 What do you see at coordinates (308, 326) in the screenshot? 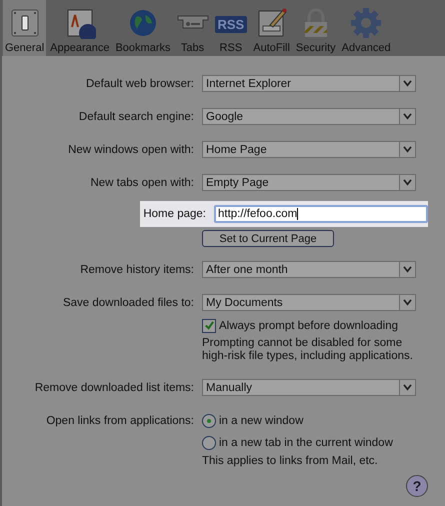
I see `checkbox-label: Always prompt before downloading` at bounding box center [308, 326].